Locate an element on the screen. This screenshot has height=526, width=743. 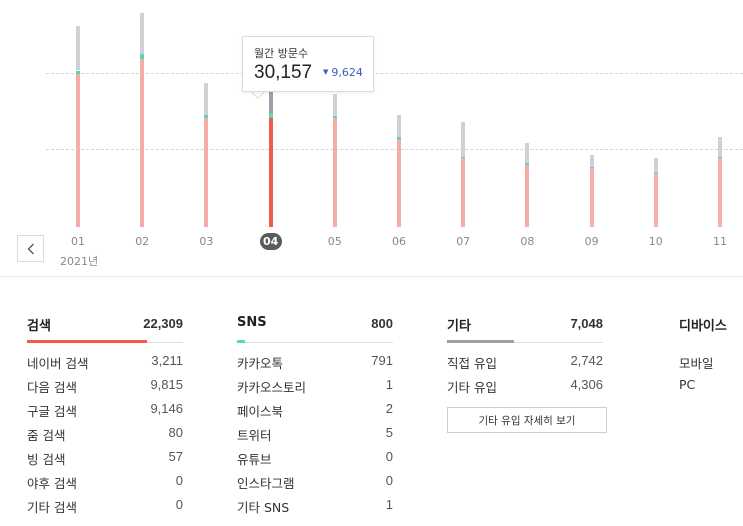
stat-label: 인스타그램 is located at coordinates (266, 483).